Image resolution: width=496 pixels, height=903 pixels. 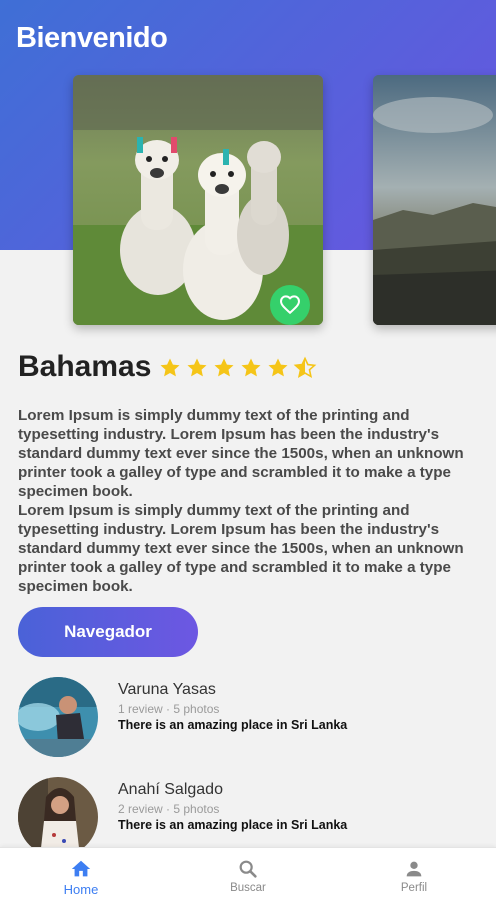 What do you see at coordinates (108, 632) in the screenshot?
I see `navigate-button: Navegador` at bounding box center [108, 632].